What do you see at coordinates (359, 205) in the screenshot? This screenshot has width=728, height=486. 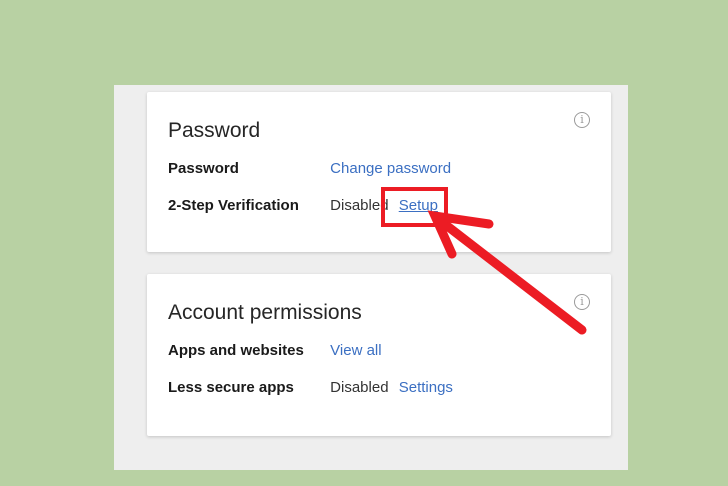 I see `two-step-verification-status: Disabled` at bounding box center [359, 205].